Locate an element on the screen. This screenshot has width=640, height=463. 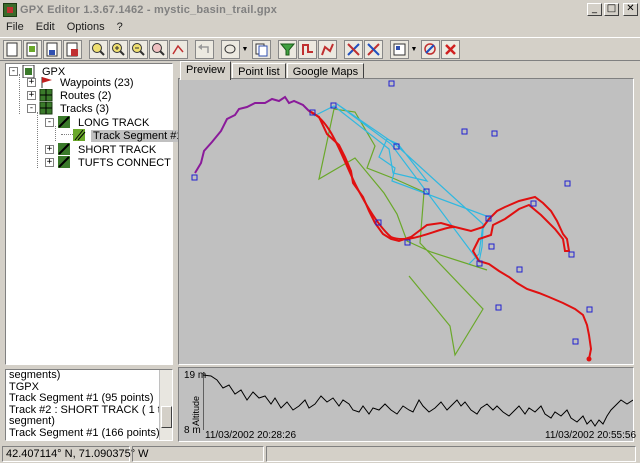
log-line: Track Segment #1 (166 points) is located at coordinates (84, 432).